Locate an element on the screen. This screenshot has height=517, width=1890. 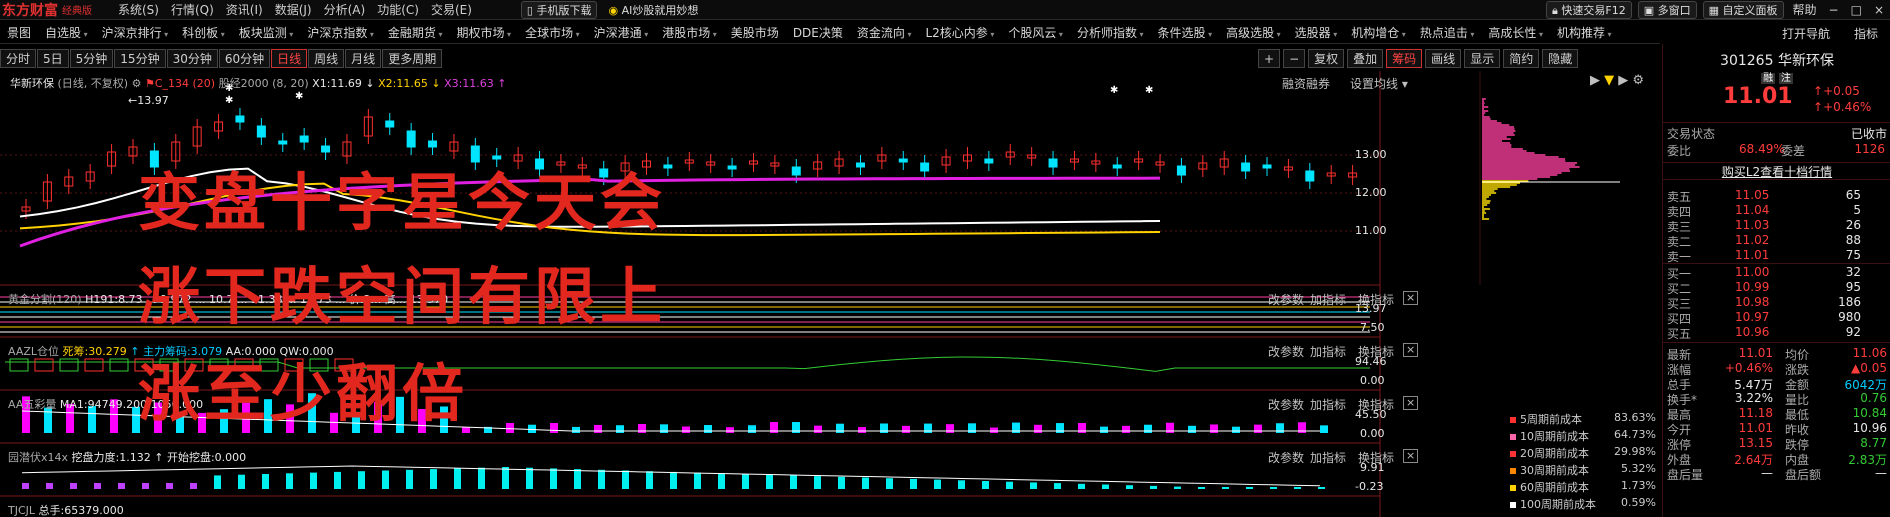
nav-item-0: 景图 is located at coordinates (19, 32).